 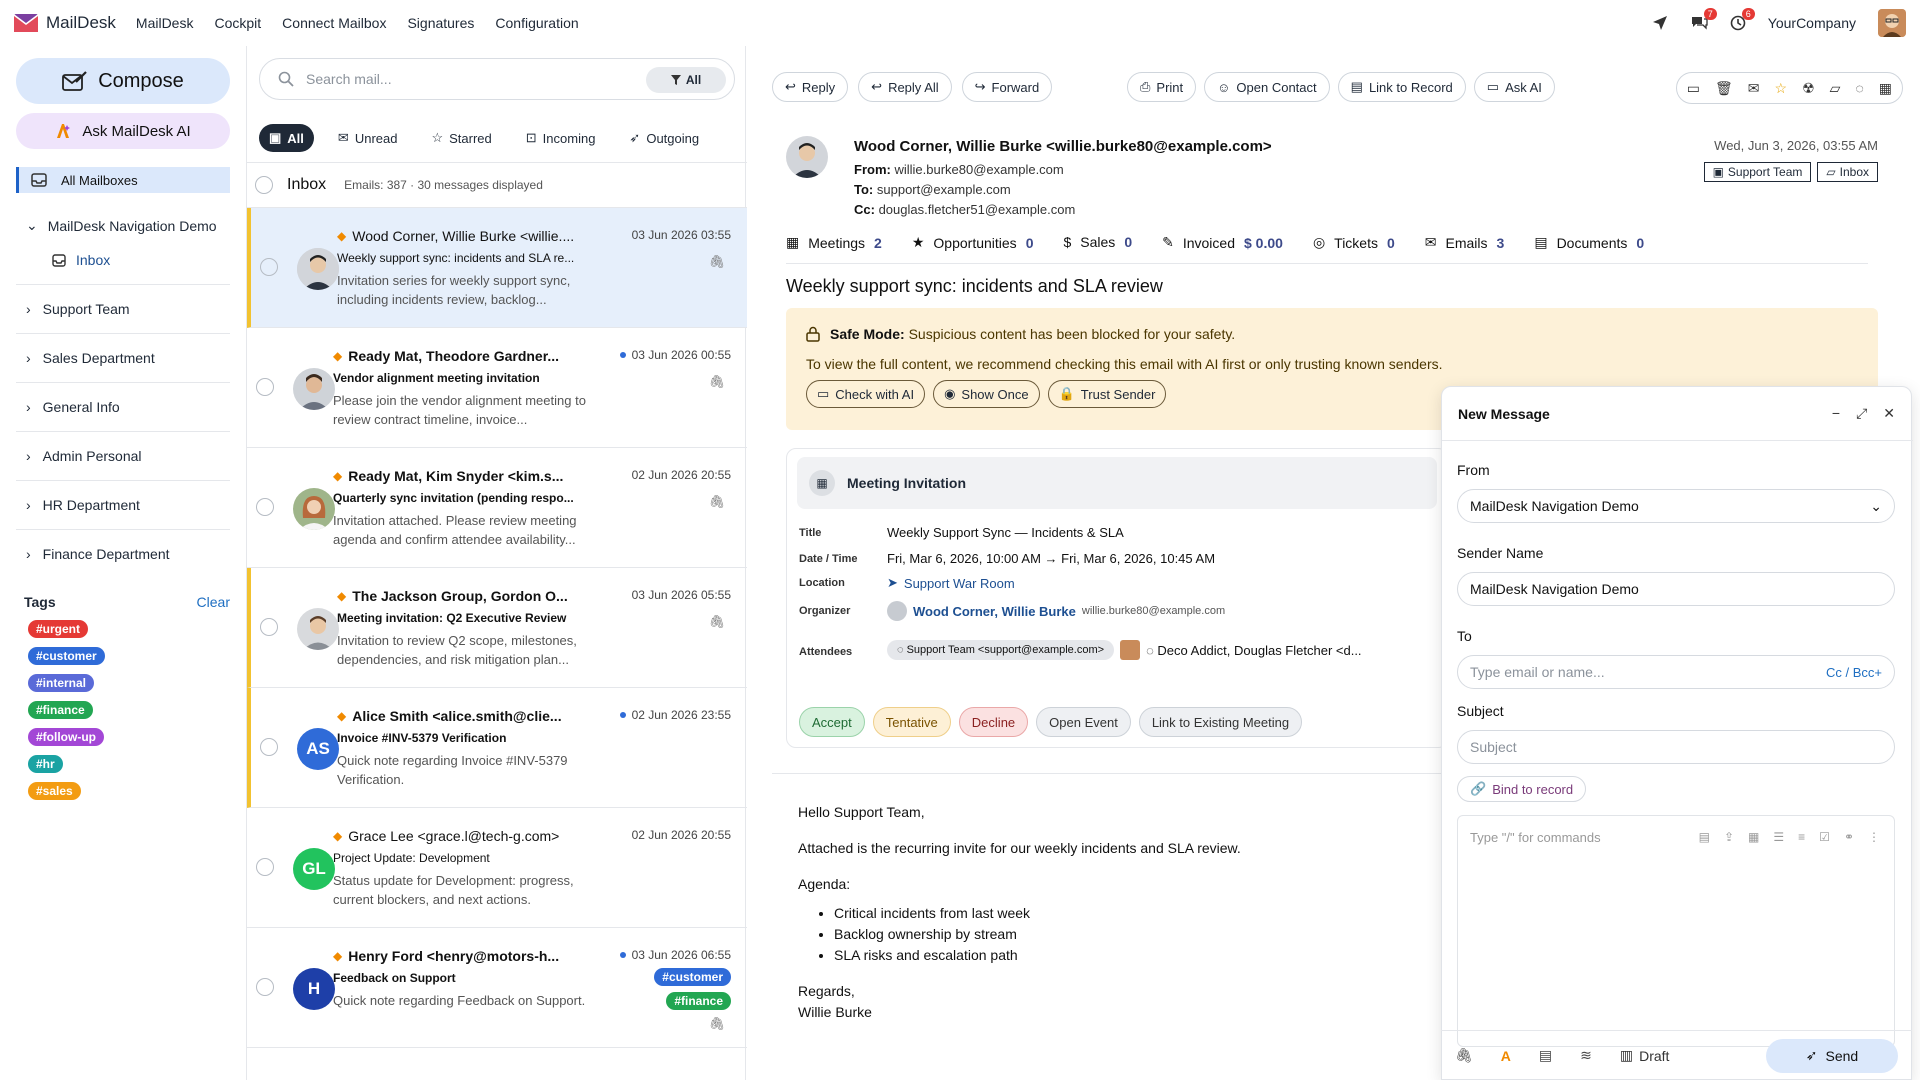 What do you see at coordinates (1854, 672) in the screenshot?
I see `cc-bcc-toggle: Cc / Bcc+` at bounding box center [1854, 672].